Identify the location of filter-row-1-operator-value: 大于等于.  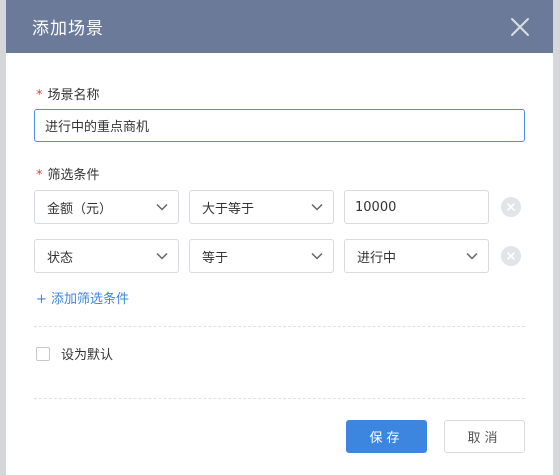
(228, 209).